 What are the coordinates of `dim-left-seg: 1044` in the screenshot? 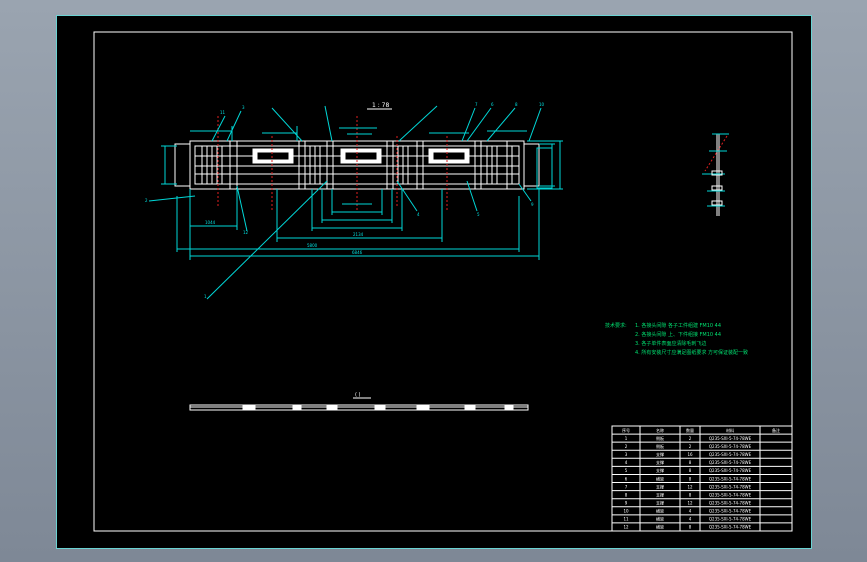 It's located at (210, 222).